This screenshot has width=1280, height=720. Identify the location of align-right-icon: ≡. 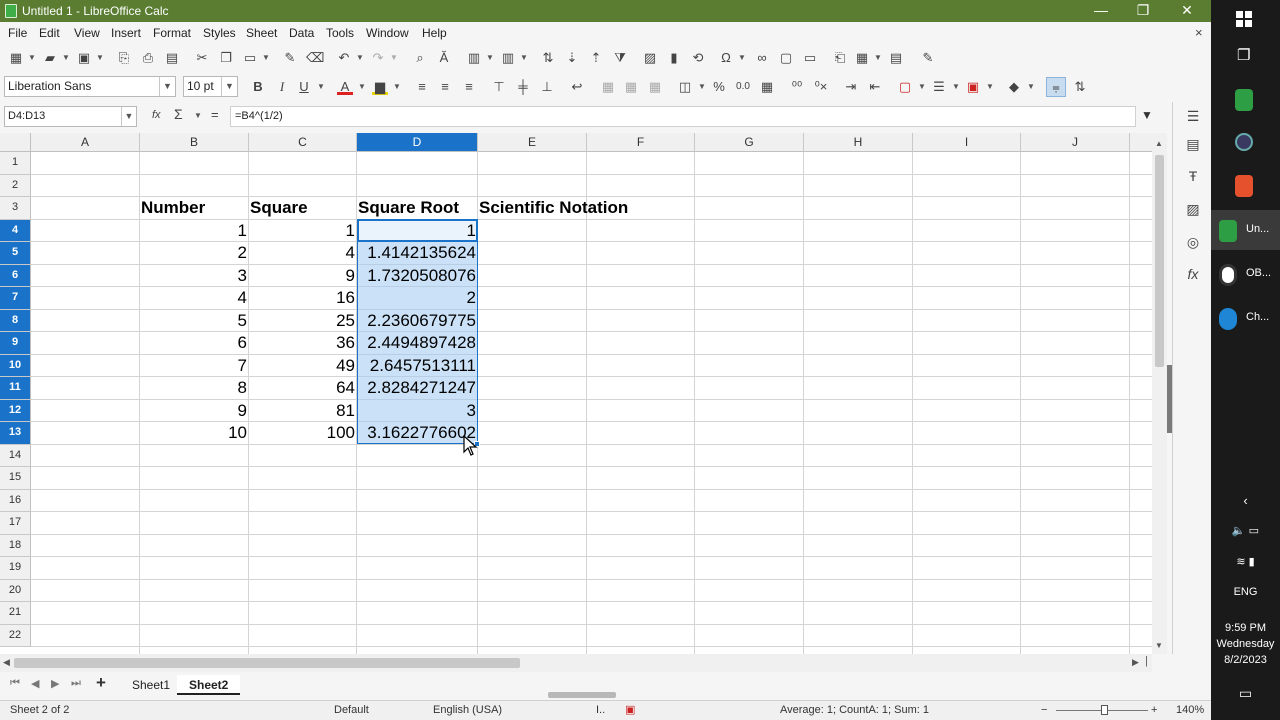
(469, 87).